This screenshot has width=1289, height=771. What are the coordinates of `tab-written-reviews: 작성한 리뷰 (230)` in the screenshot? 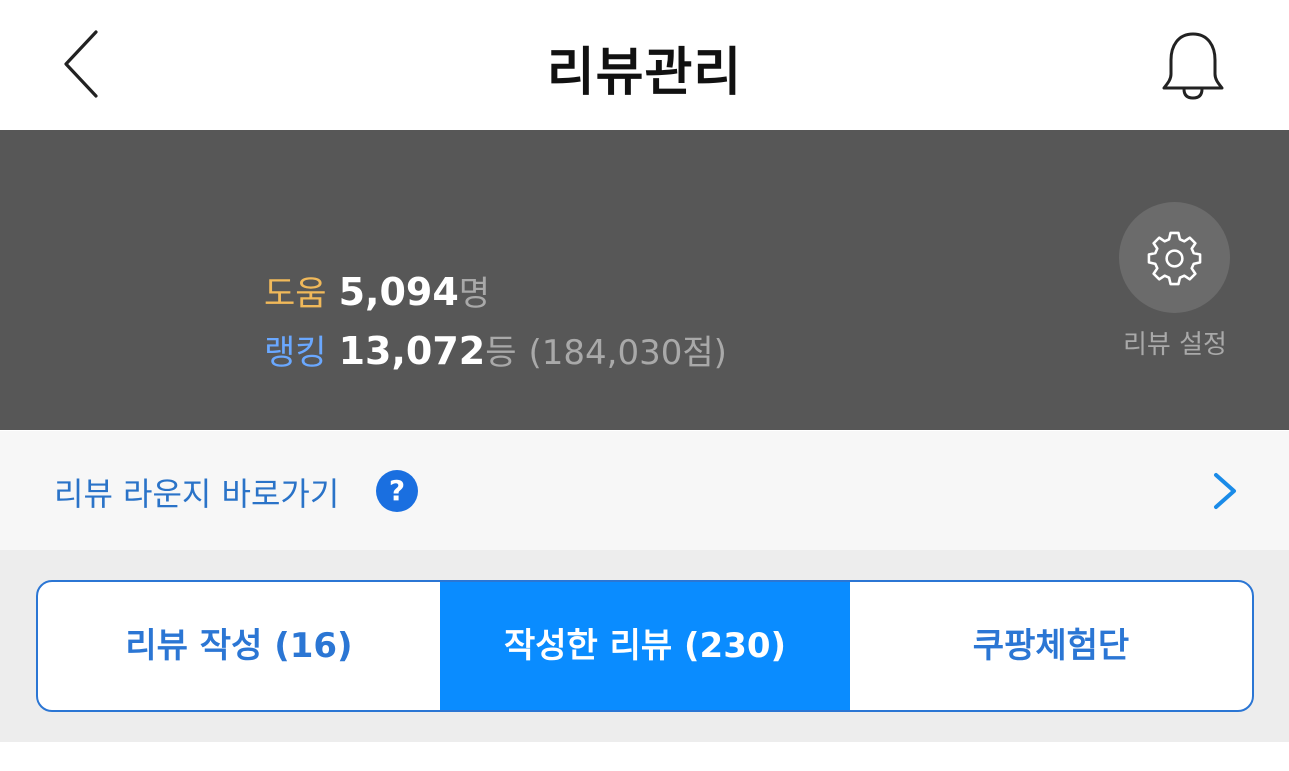 It's located at (645, 646).